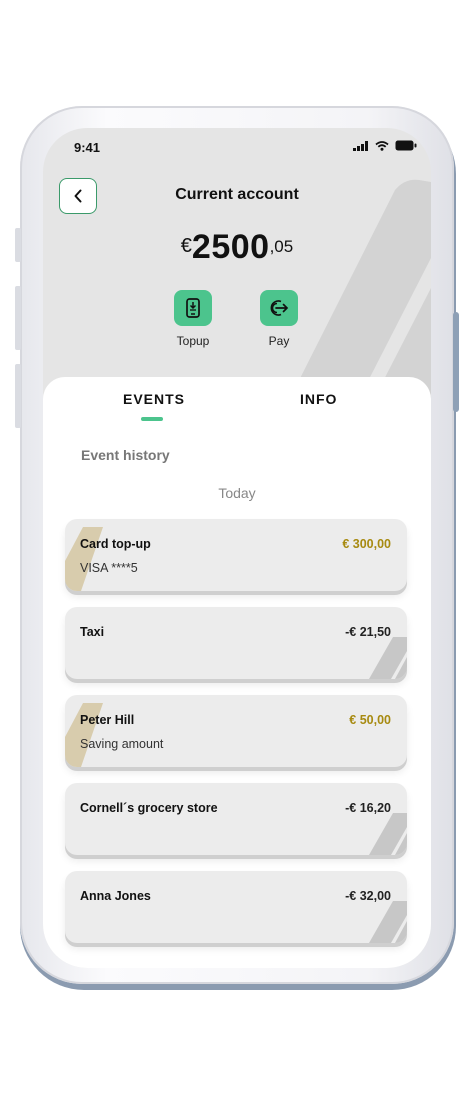 Image resolution: width=476 pixels, height=1100 pixels. I want to click on pay-label: Pay, so click(279, 341).